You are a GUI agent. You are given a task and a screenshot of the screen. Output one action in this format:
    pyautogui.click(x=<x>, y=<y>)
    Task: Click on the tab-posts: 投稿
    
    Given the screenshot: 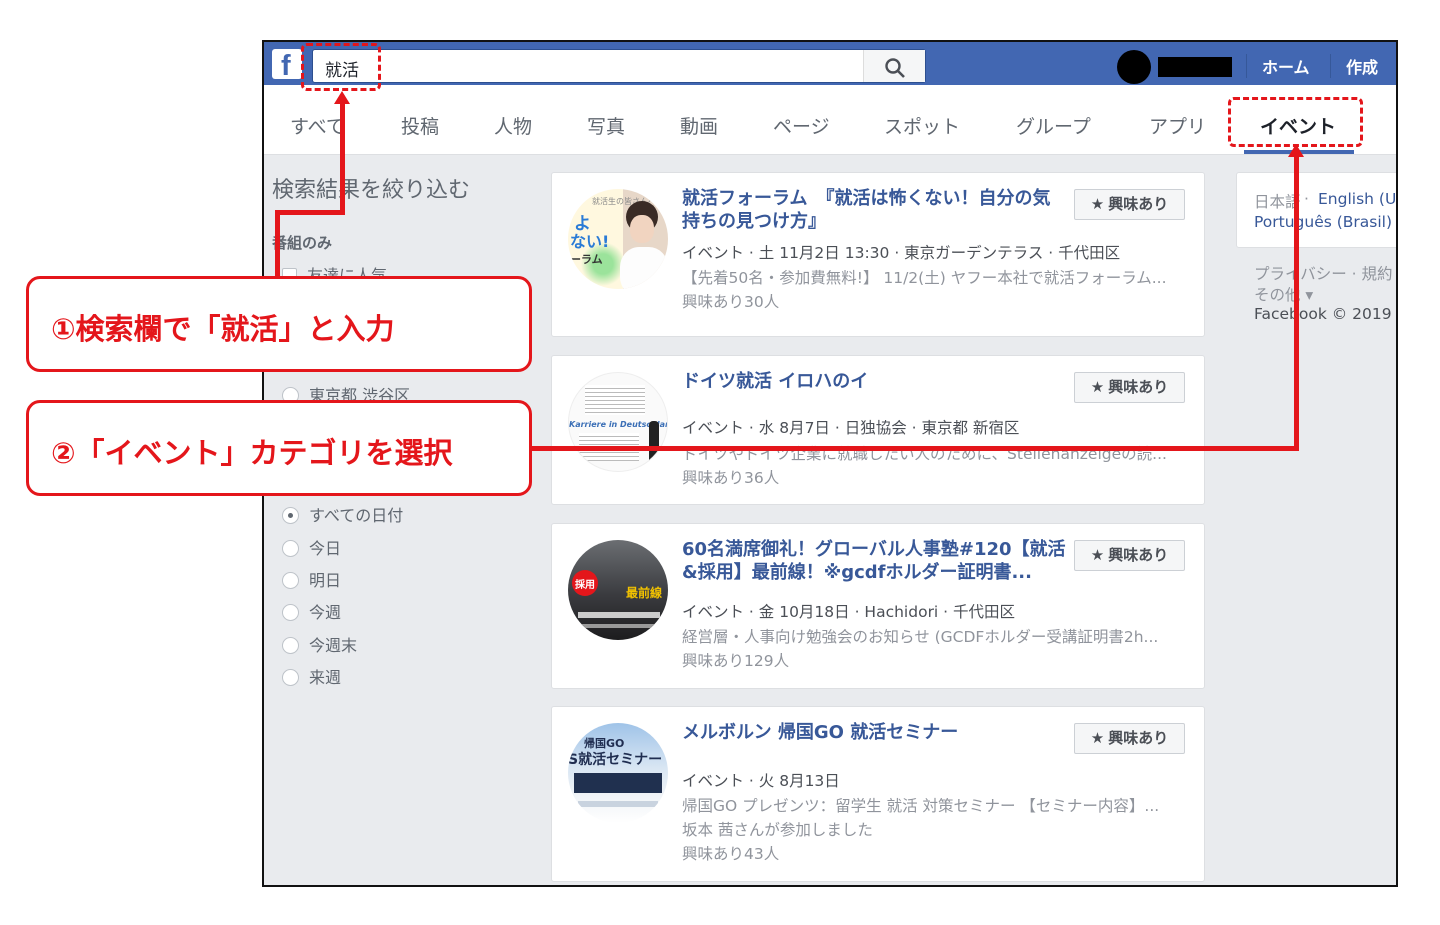 What is the action you would take?
    pyautogui.click(x=420, y=125)
    